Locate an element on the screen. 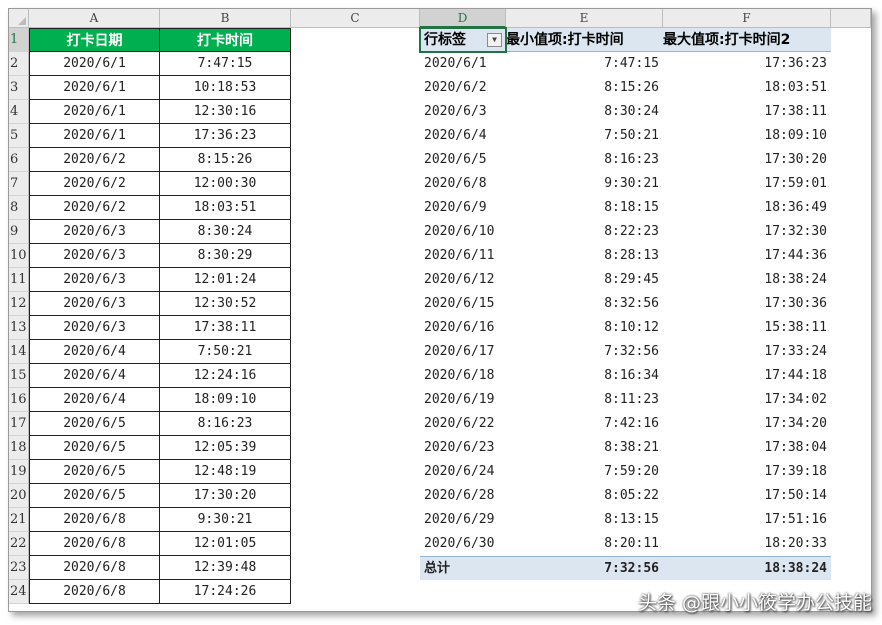  pivot-row-date: 2020/6/8 is located at coordinates (463, 184).